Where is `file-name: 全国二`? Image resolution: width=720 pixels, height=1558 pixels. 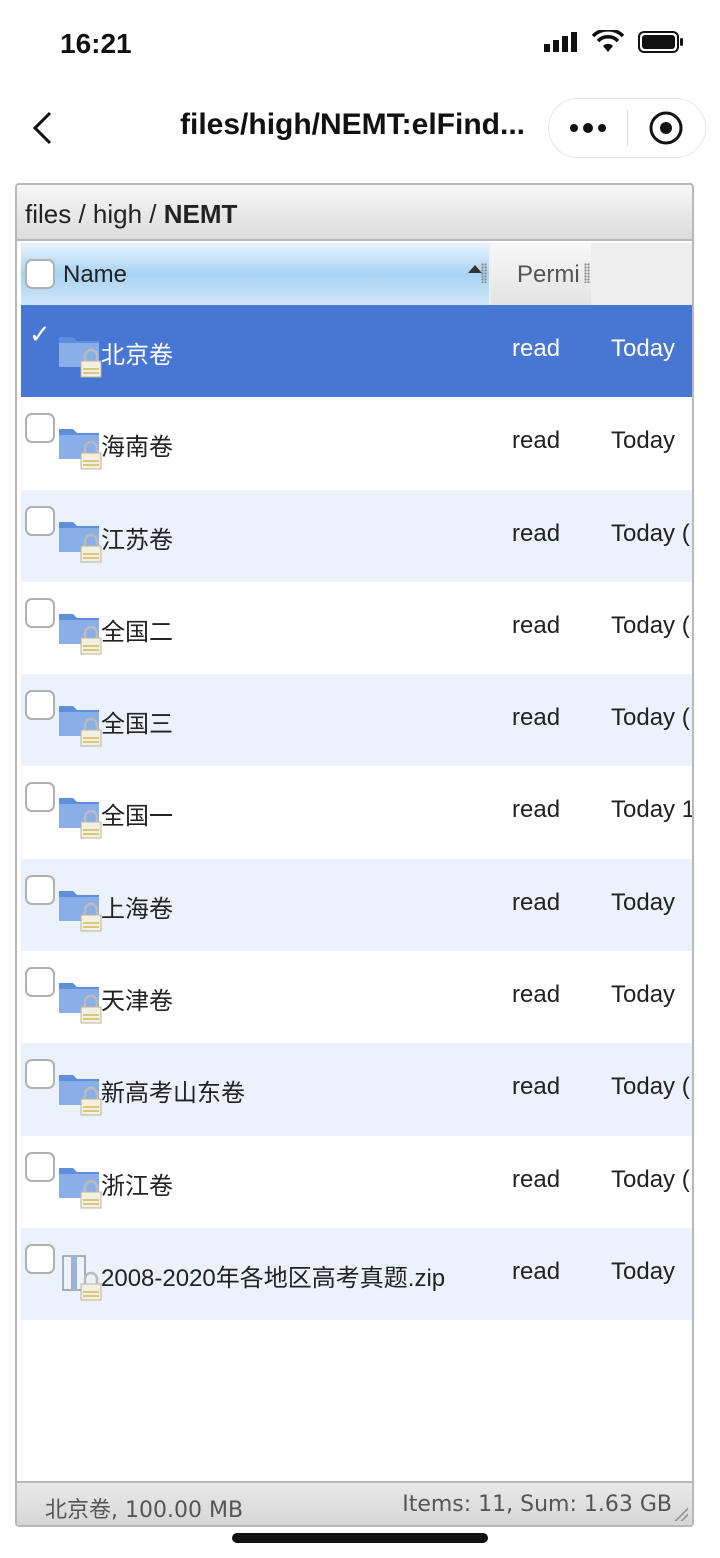
file-name: 全国二 is located at coordinates (137, 632).